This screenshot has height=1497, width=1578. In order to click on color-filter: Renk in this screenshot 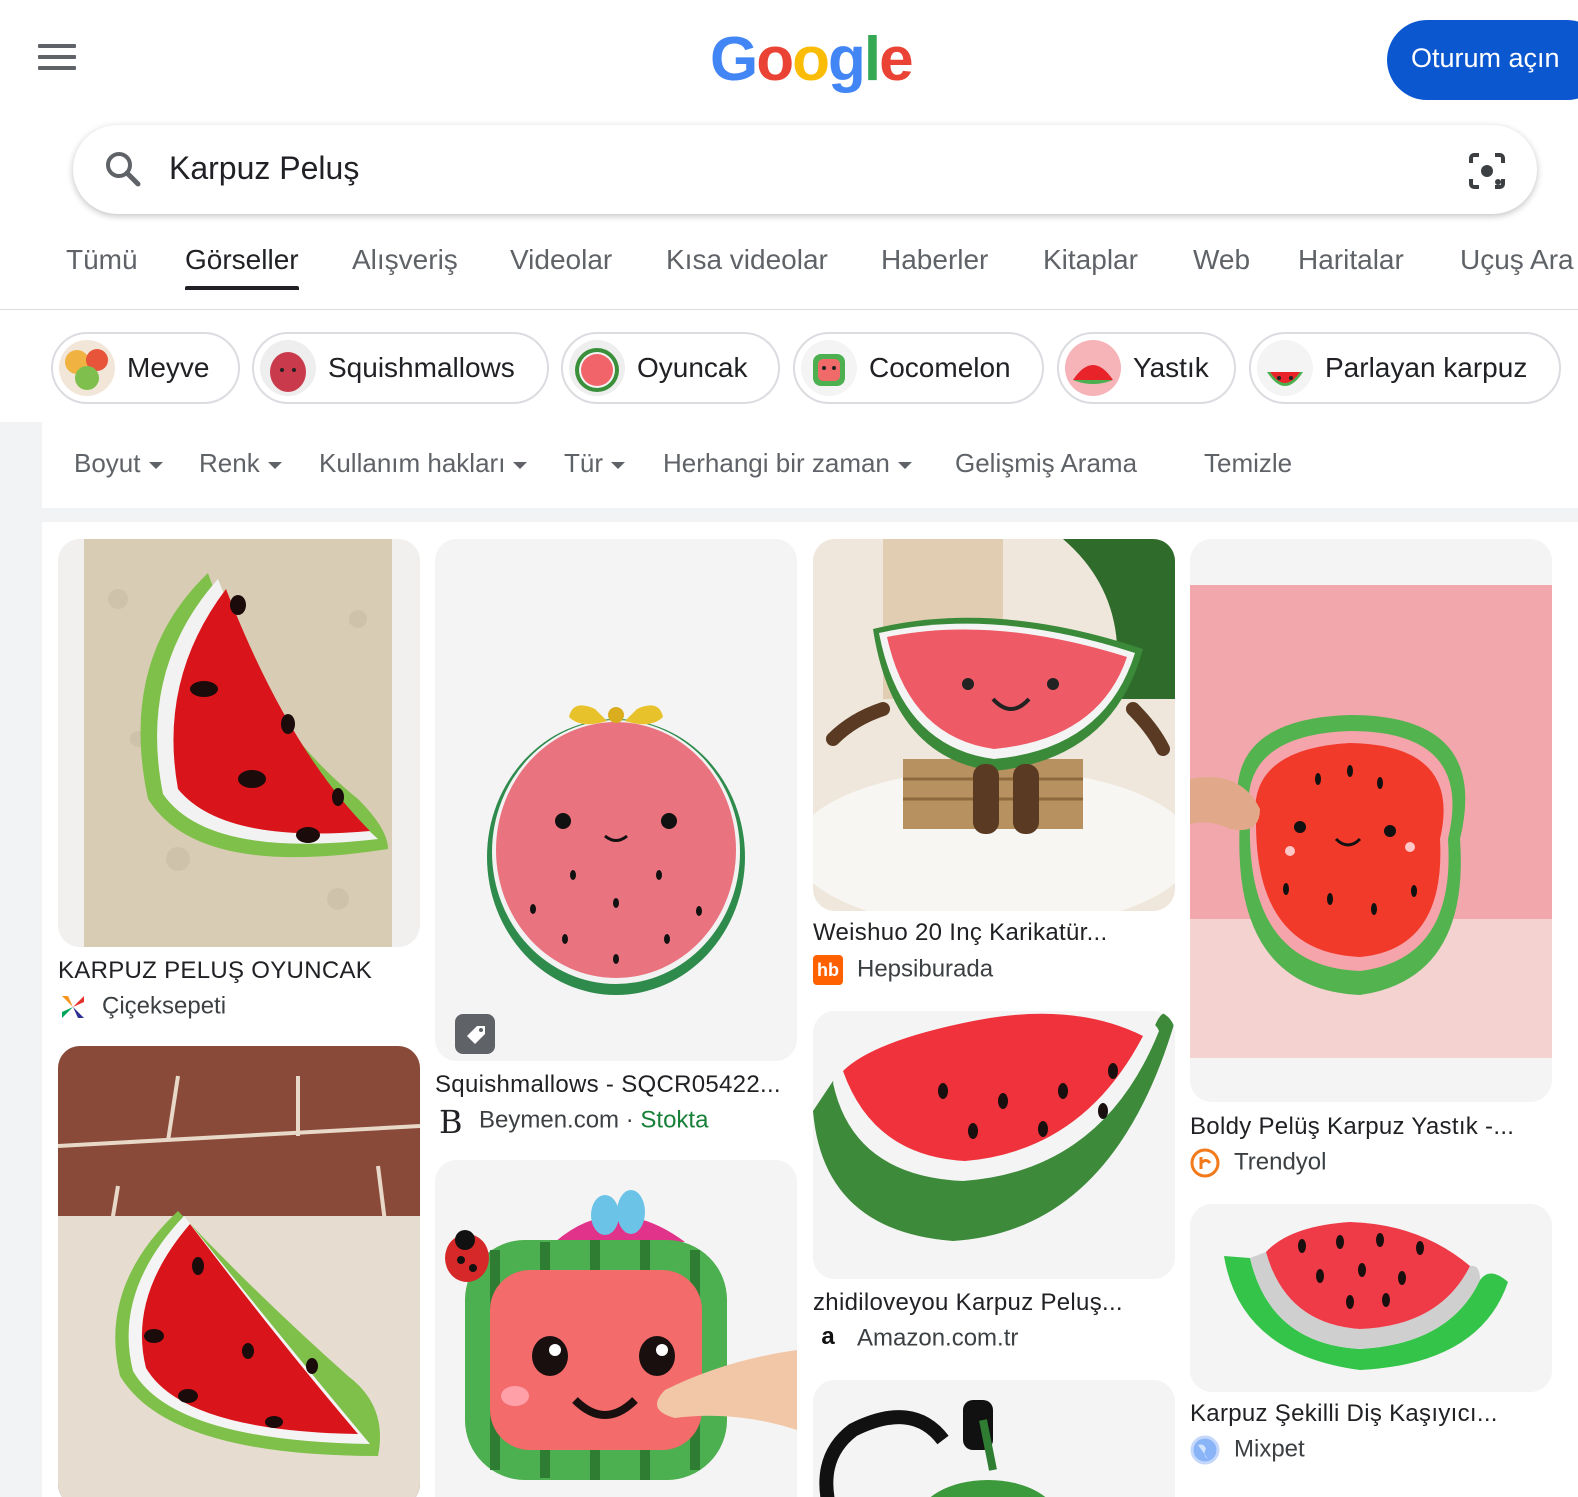, I will do `click(240, 463)`.